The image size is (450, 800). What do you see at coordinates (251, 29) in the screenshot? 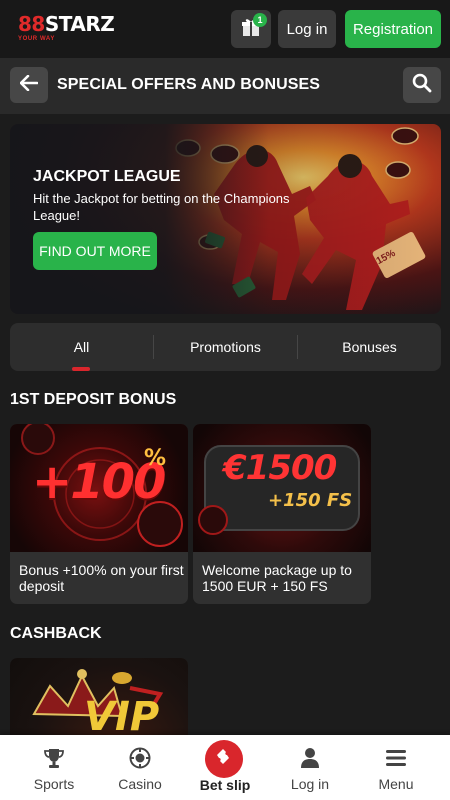
I see `gift-button: 1` at bounding box center [251, 29].